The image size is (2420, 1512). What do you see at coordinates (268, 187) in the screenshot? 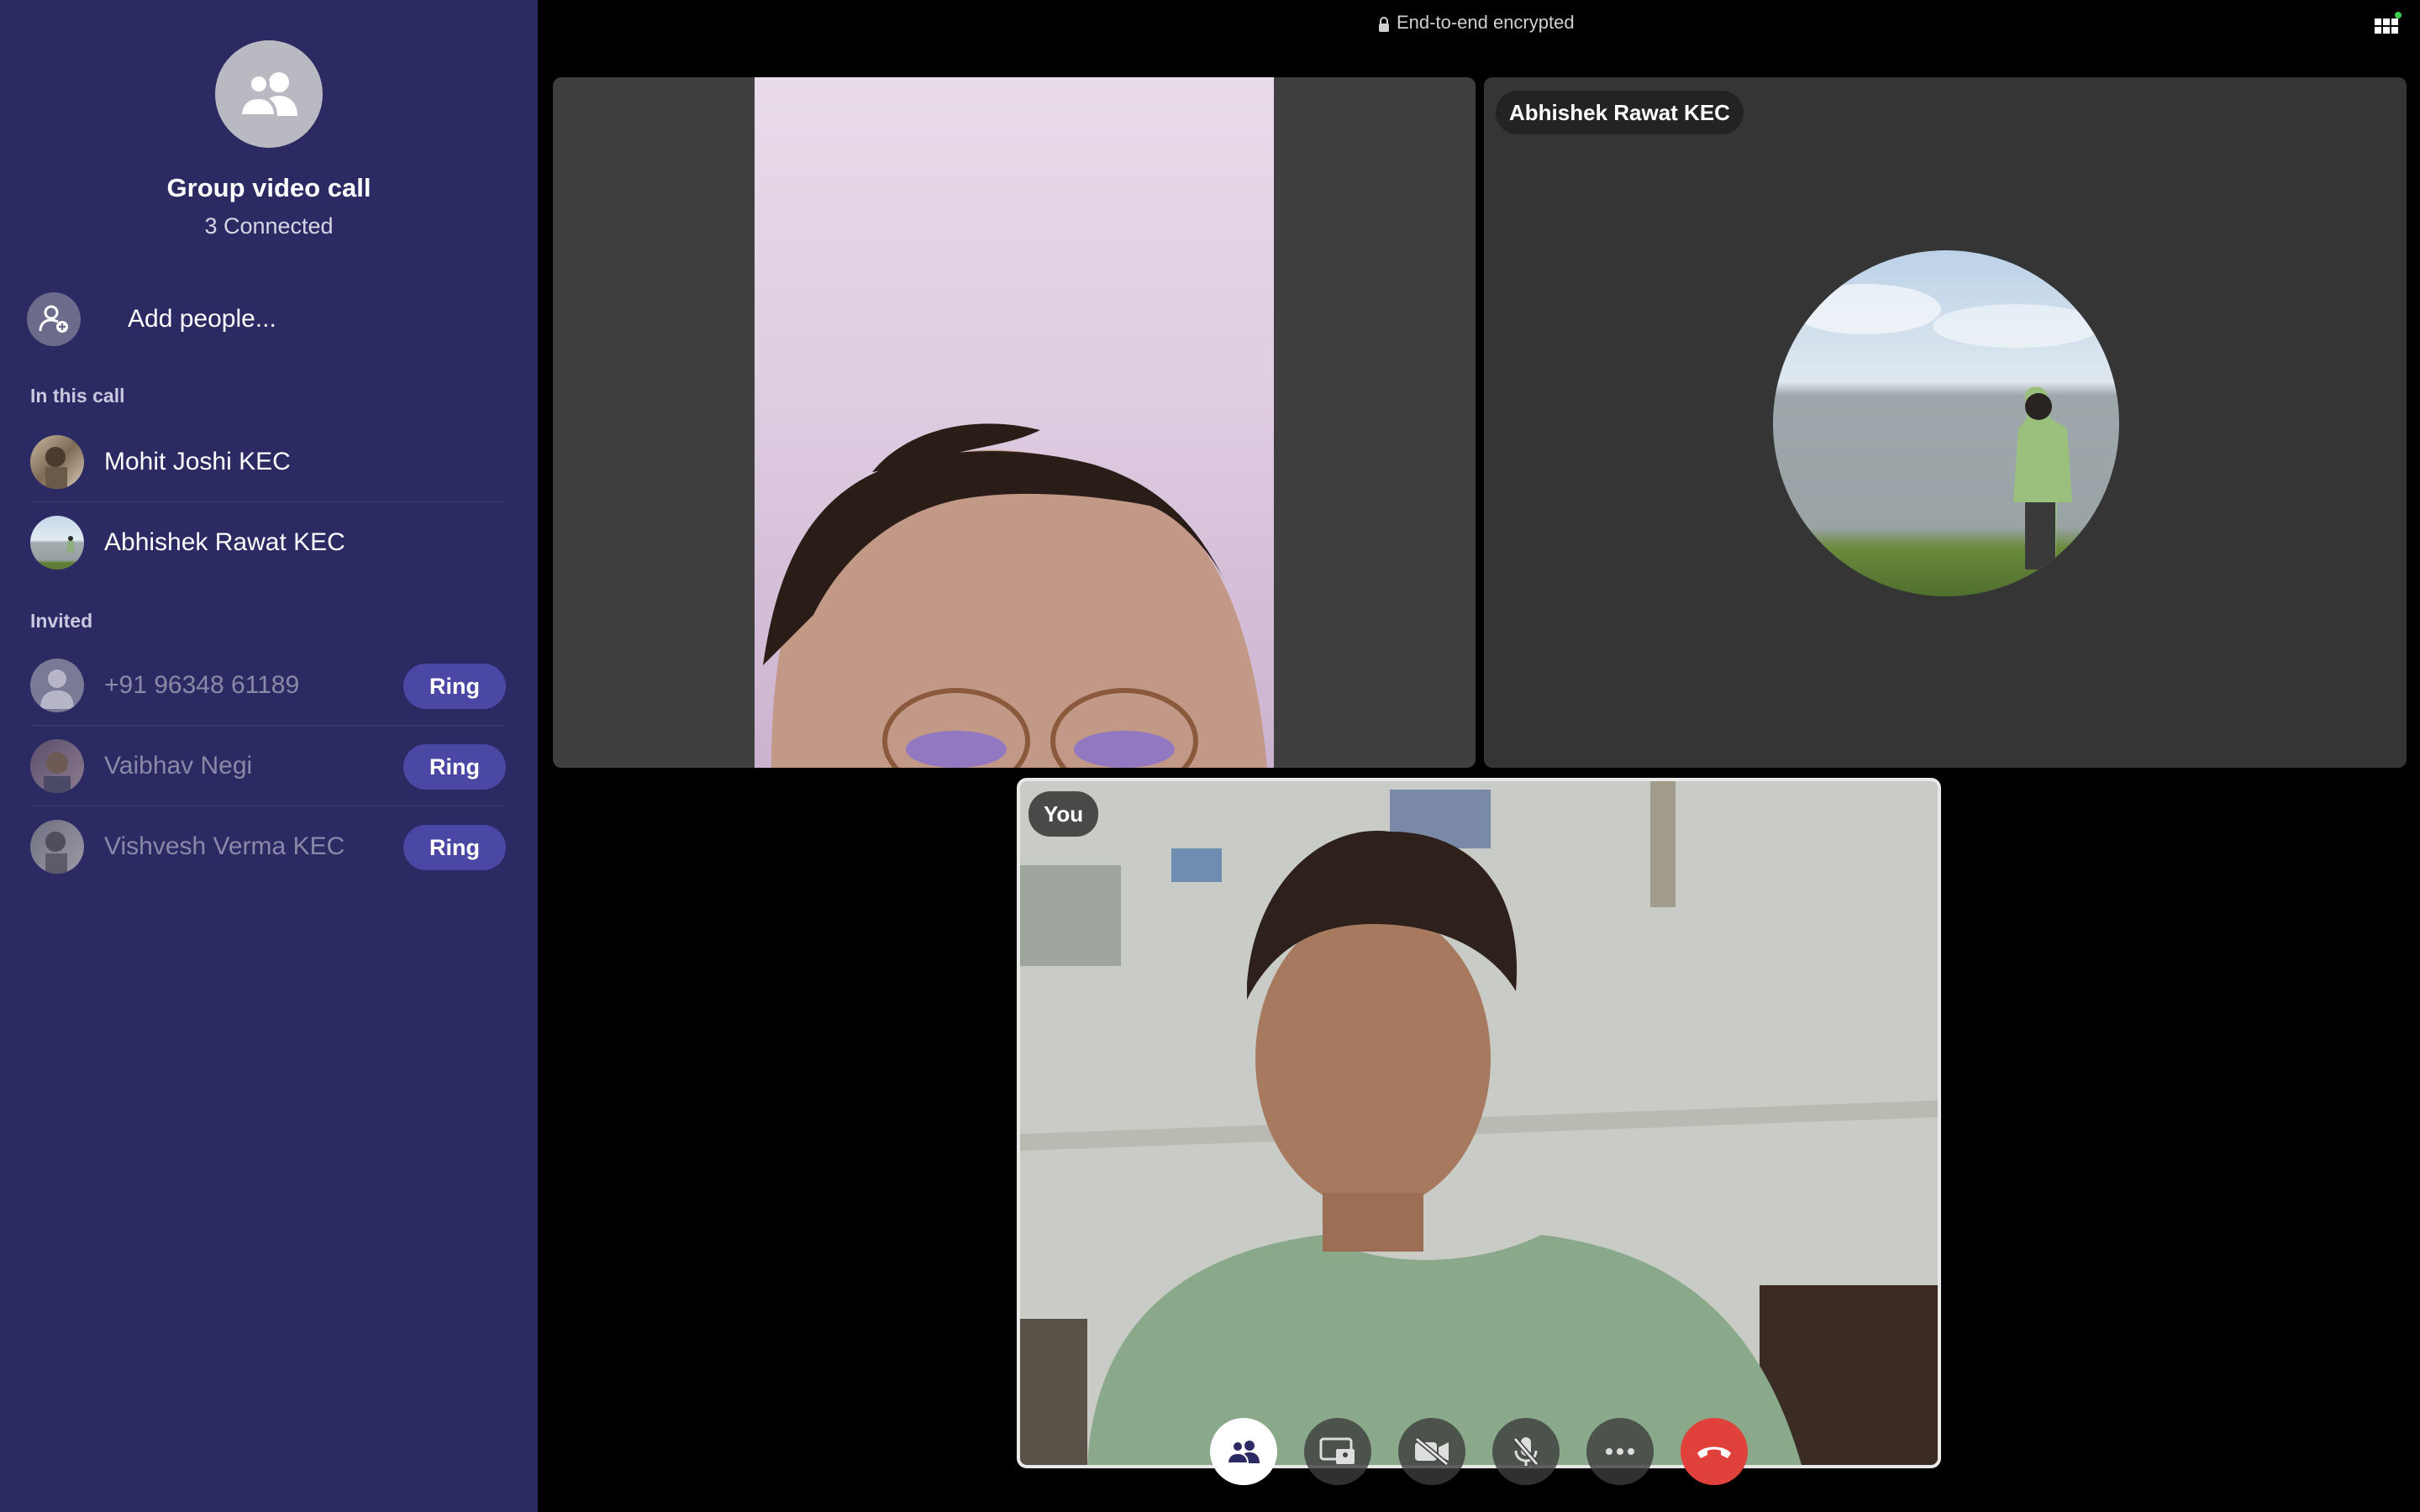
I see `group-title: Group video call` at bounding box center [268, 187].